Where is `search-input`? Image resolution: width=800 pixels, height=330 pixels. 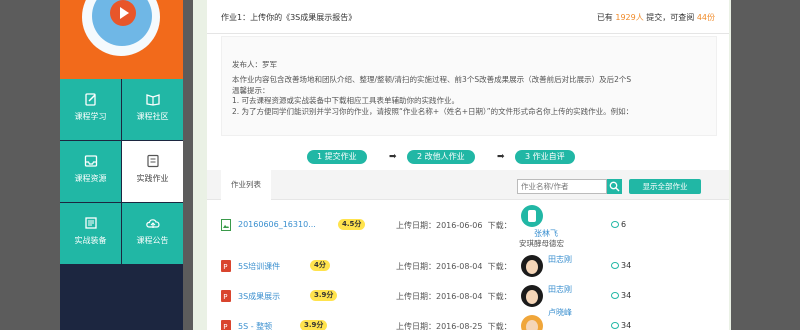 search-input is located at coordinates (562, 186).